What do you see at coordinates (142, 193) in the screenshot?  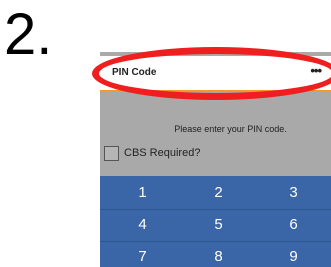 I see `keypad-key-1: 1` at bounding box center [142, 193].